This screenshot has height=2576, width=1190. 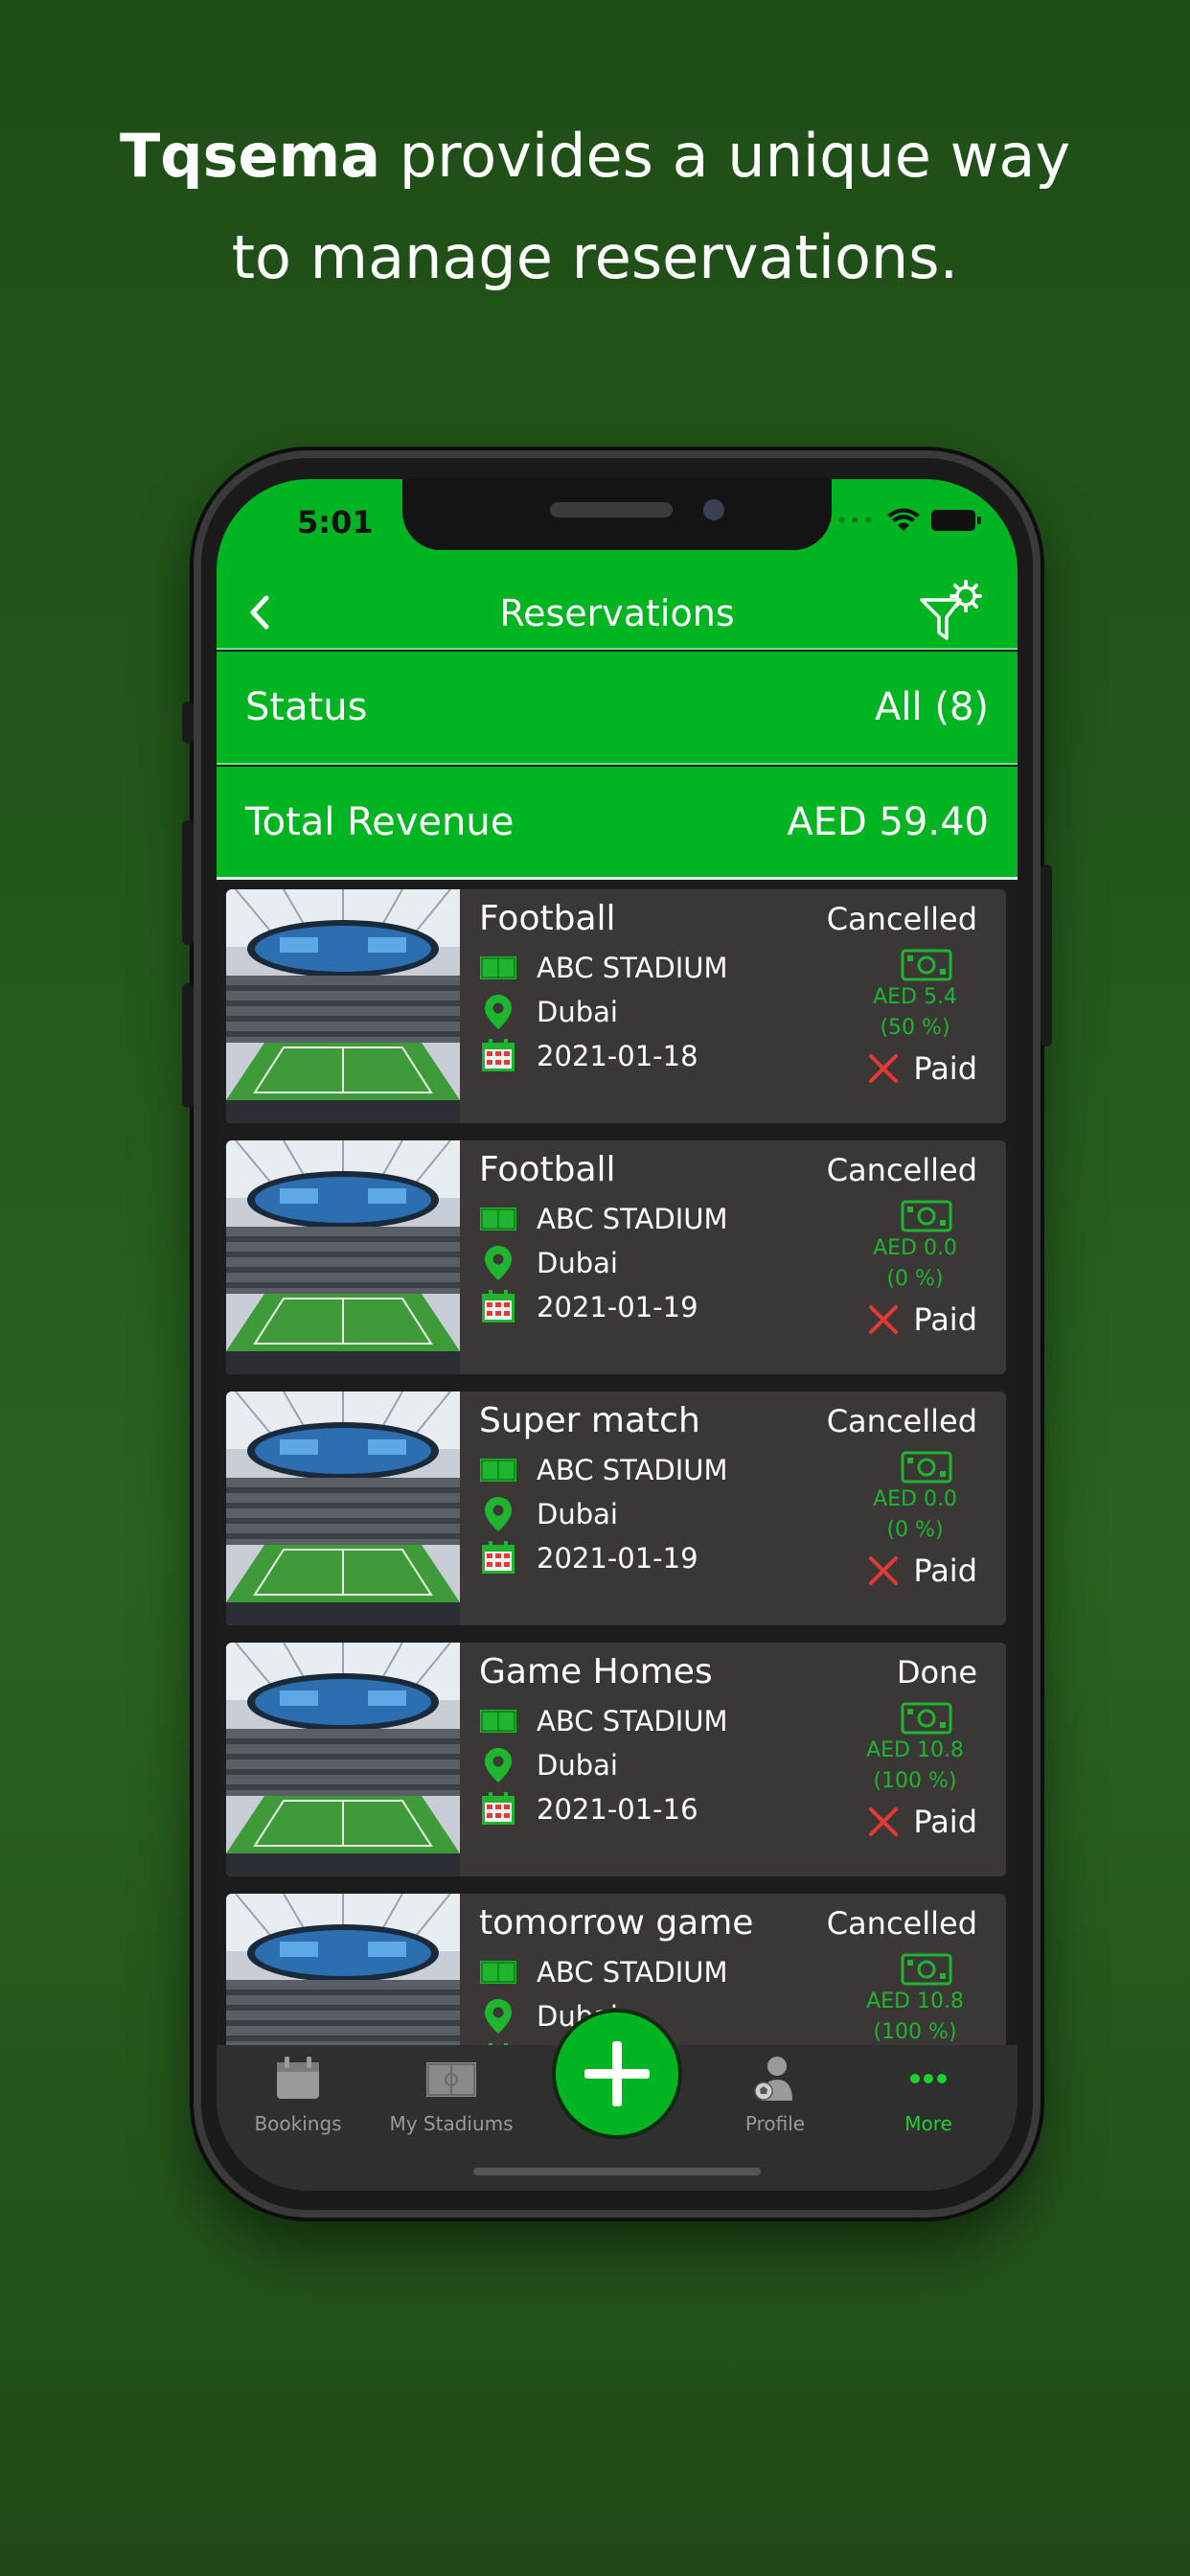 What do you see at coordinates (188, 1045) in the screenshot?
I see `phone-volume-down` at bounding box center [188, 1045].